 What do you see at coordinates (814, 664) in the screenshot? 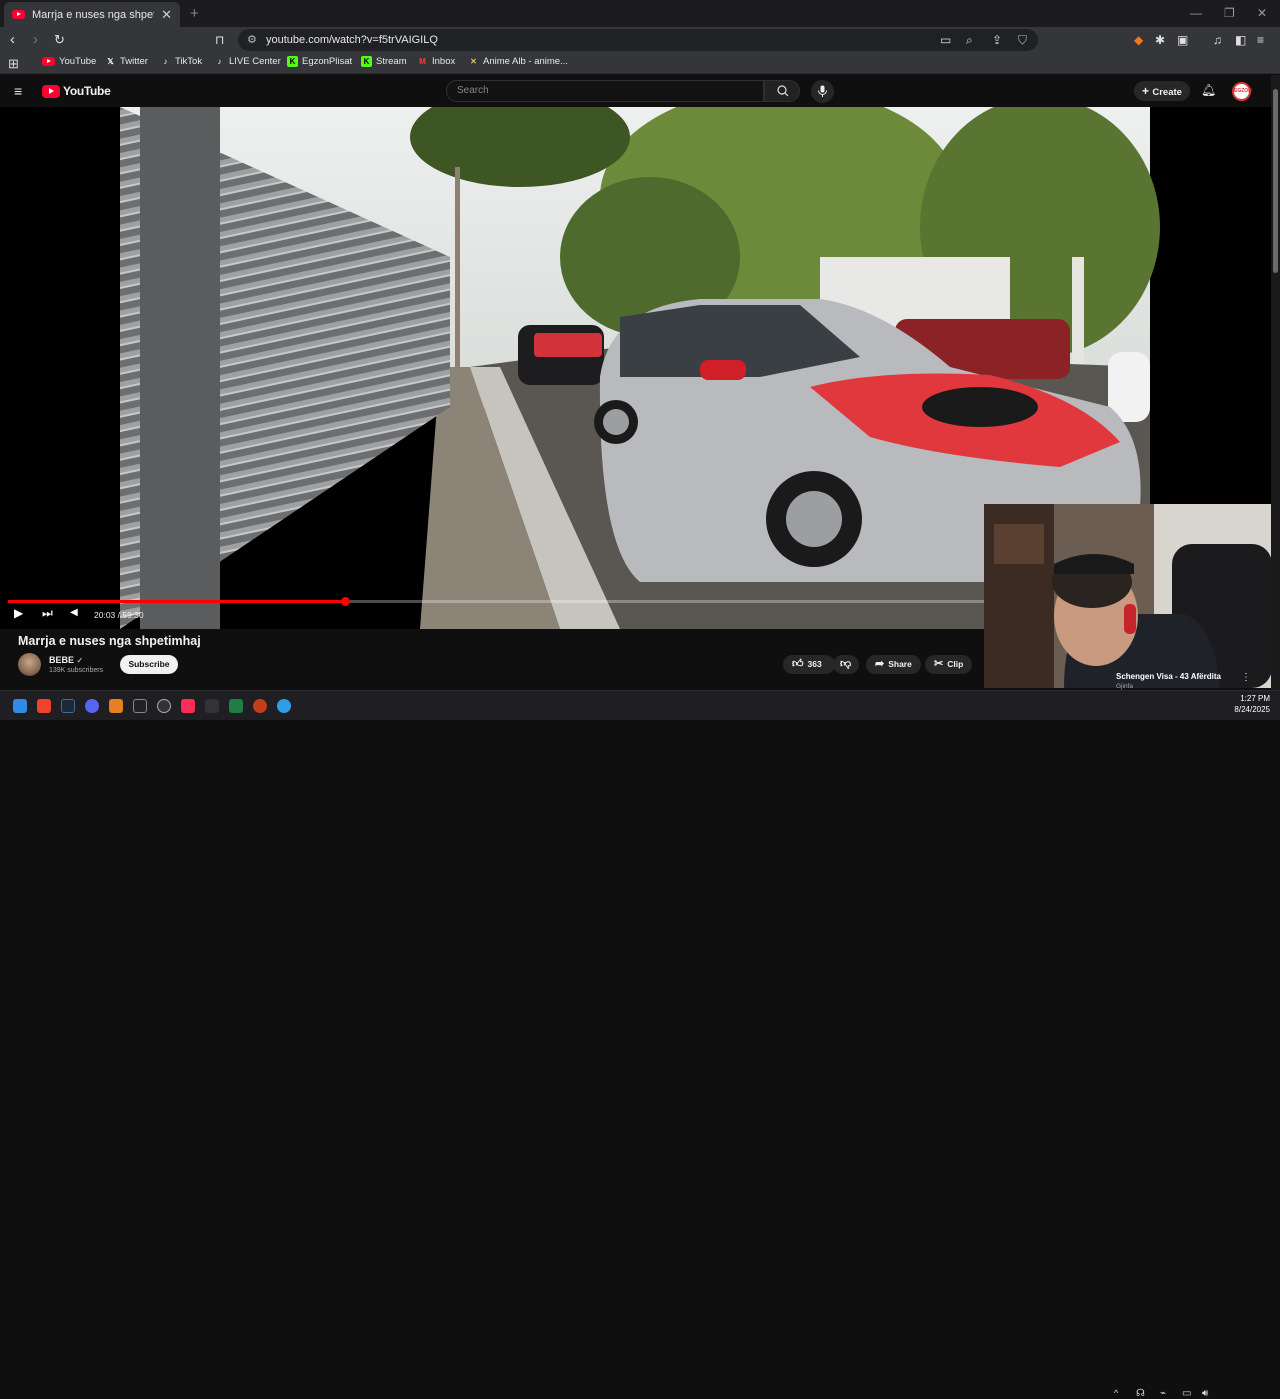
I see `like-count: 363` at bounding box center [814, 664].